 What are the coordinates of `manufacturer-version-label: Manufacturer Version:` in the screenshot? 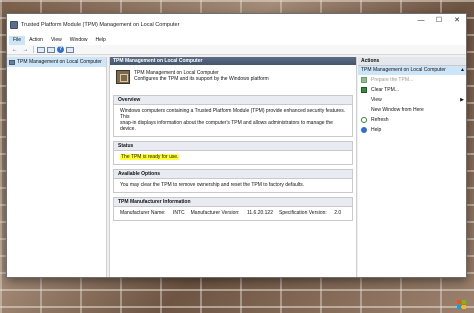 It's located at (215, 213).